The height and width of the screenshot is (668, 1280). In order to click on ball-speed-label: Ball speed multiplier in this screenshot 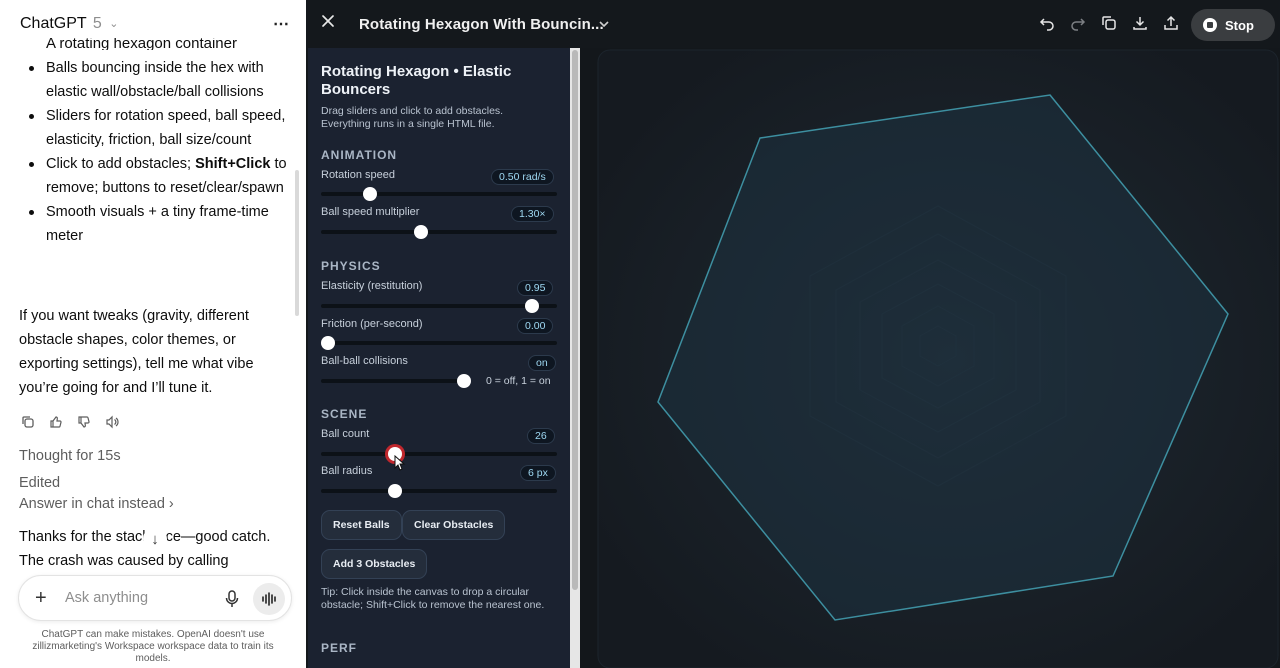, I will do `click(370, 212)`.